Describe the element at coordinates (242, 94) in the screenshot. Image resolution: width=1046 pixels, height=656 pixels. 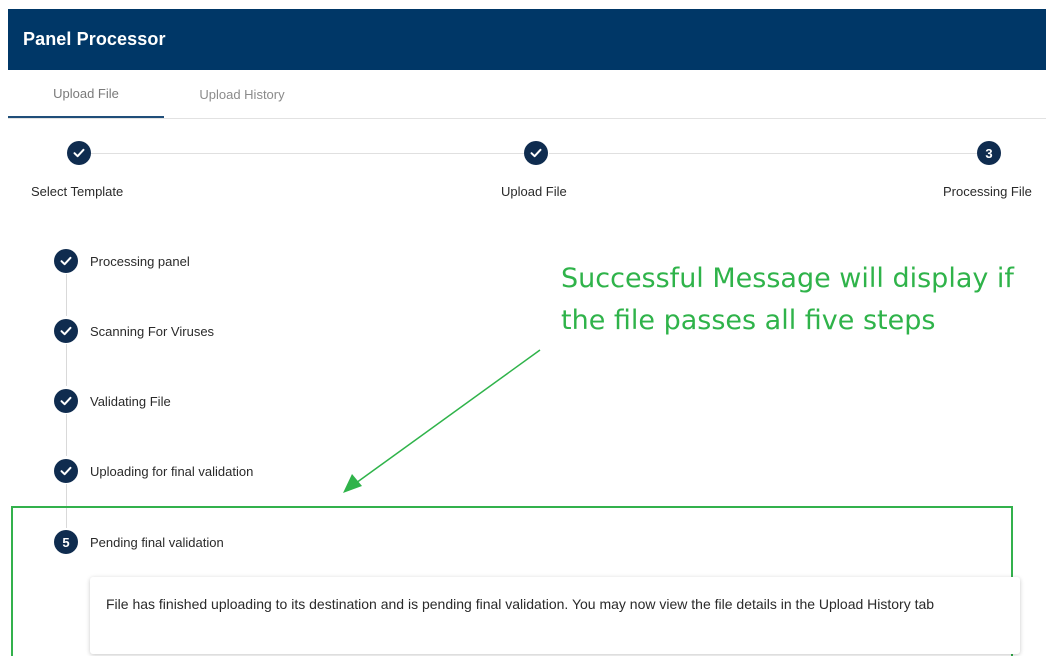
I see `tab-upload-history: Upload History` at that location.